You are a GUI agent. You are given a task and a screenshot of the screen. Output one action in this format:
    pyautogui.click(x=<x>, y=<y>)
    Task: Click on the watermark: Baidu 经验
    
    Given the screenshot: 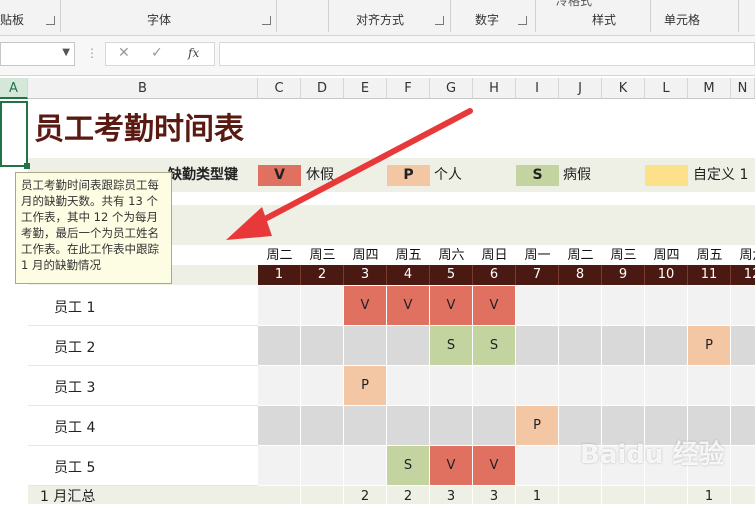 What is the action you would take?
    pyautogui.click(x=652, y=455)
    